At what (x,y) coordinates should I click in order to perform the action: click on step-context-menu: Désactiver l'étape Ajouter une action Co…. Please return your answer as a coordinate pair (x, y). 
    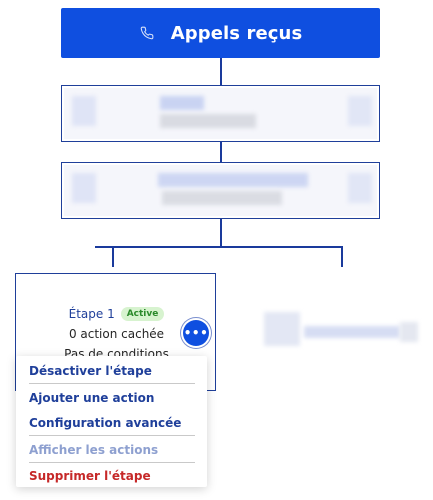
    Looking at the image, I should click on (111, 421).